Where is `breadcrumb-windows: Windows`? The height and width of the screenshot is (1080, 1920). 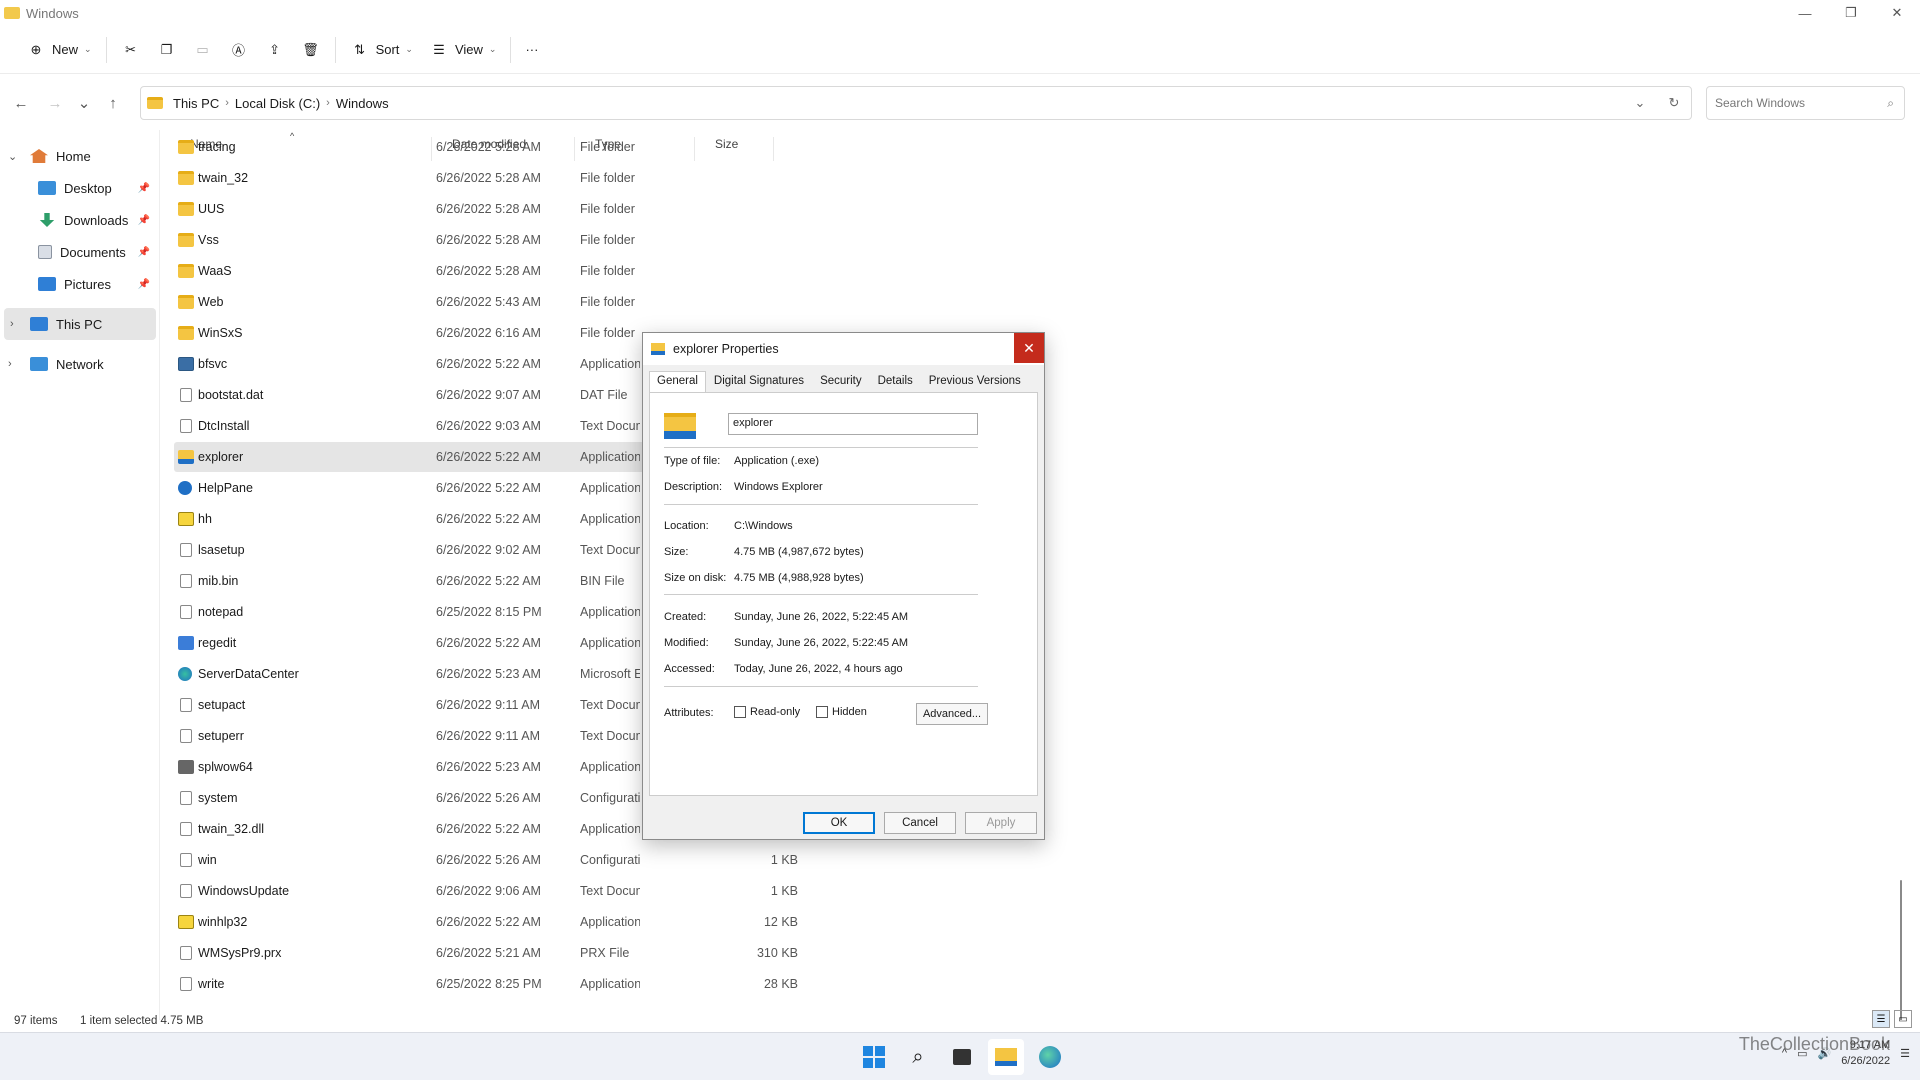 breadcrumb-windows: Windows is located at coordinates (362, 103).